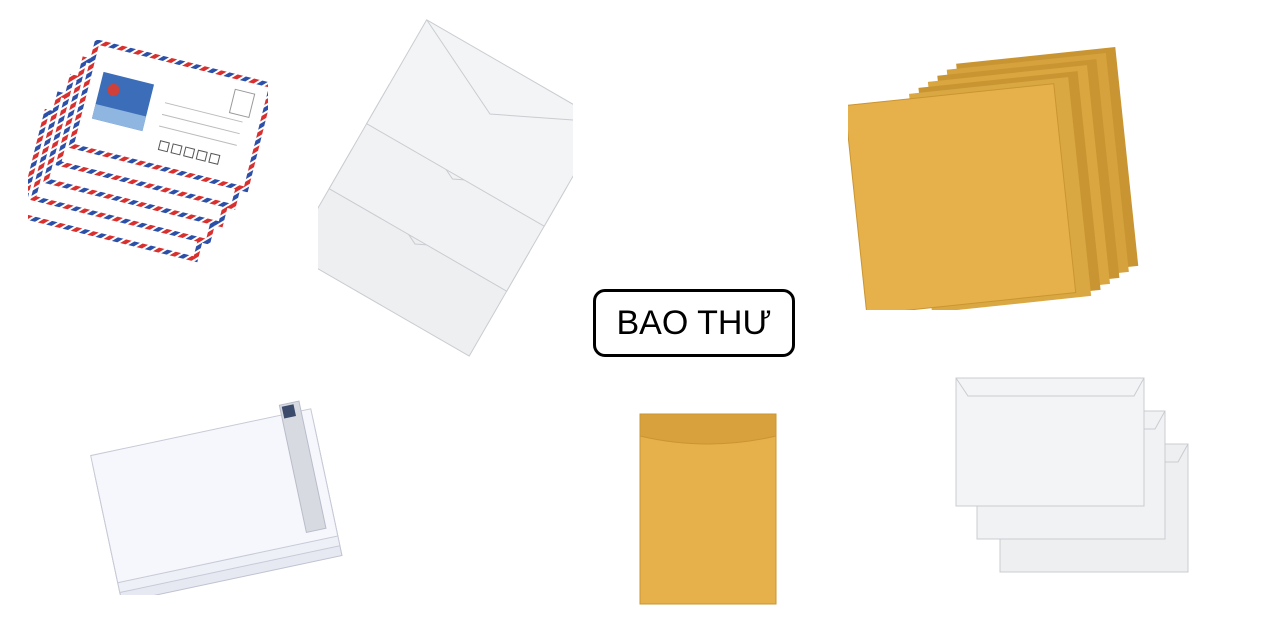  I want to click on kraft-envelope-stack-icon, so click(993, 178).